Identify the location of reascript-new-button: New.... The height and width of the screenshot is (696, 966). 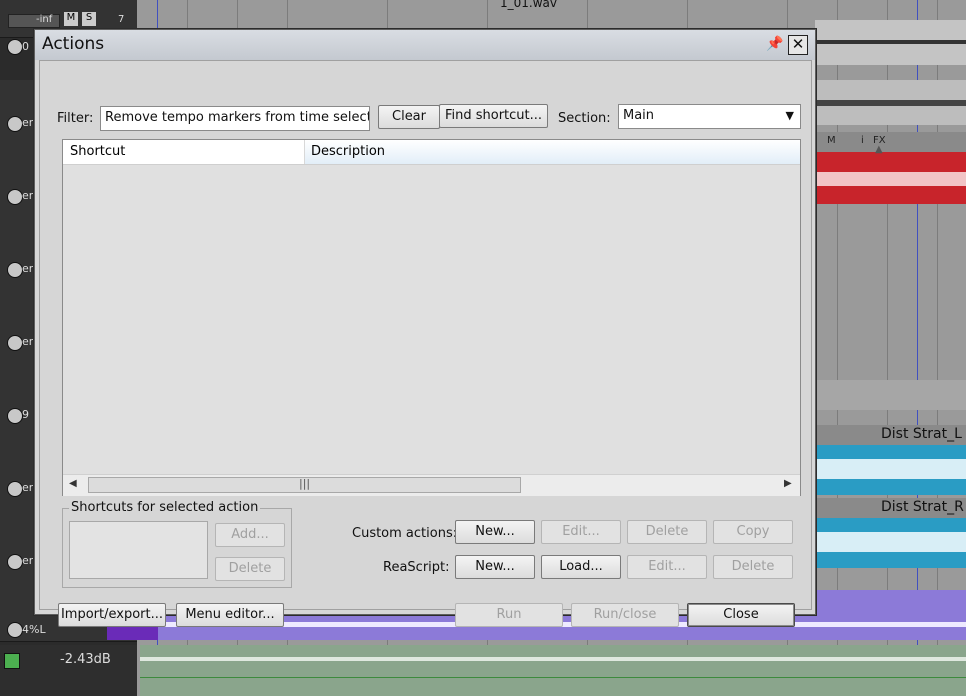
(495, 567).